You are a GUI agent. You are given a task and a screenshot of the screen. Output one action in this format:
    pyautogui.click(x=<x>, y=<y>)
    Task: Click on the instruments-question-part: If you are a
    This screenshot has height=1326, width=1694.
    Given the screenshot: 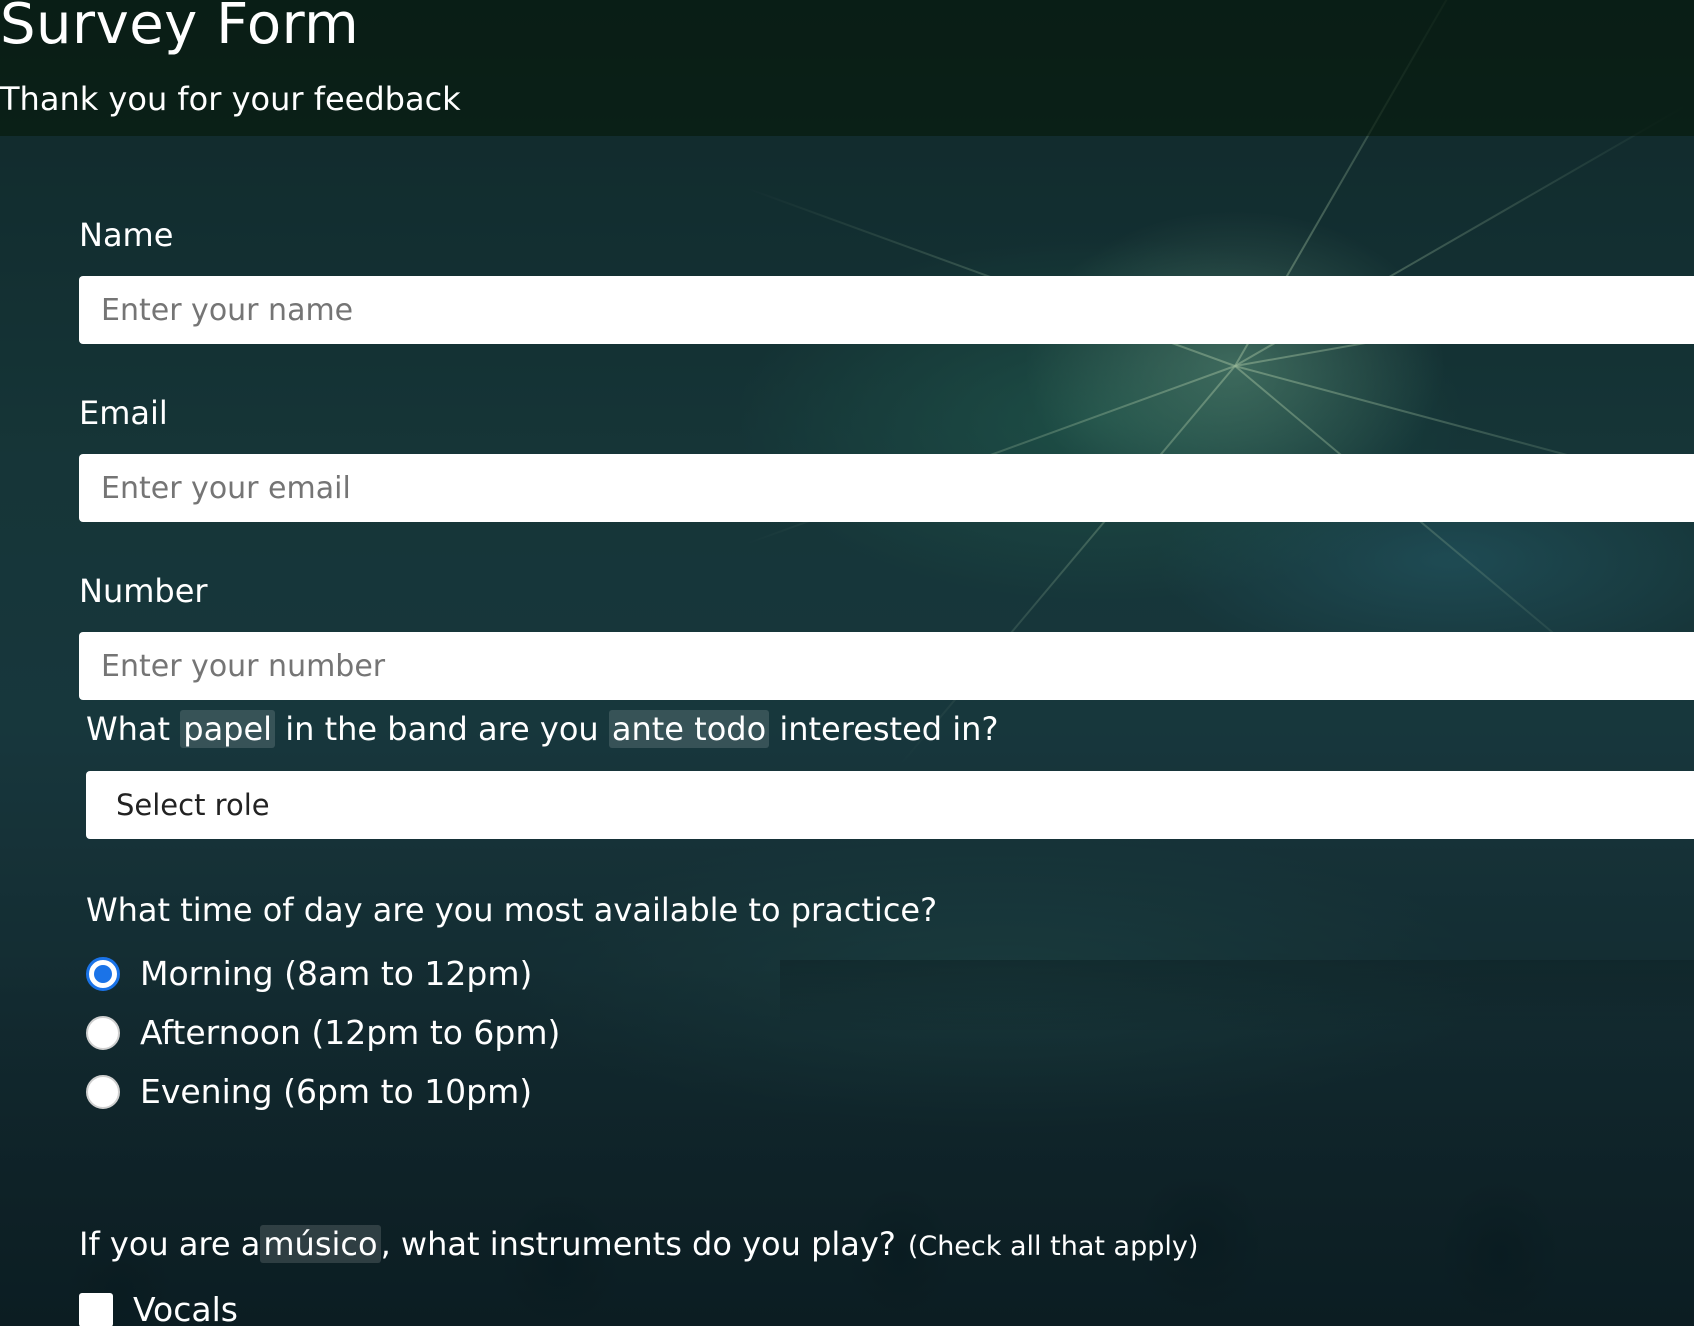 What is the action you would take?
    pyautogui.click(x=170, y=1244)
    